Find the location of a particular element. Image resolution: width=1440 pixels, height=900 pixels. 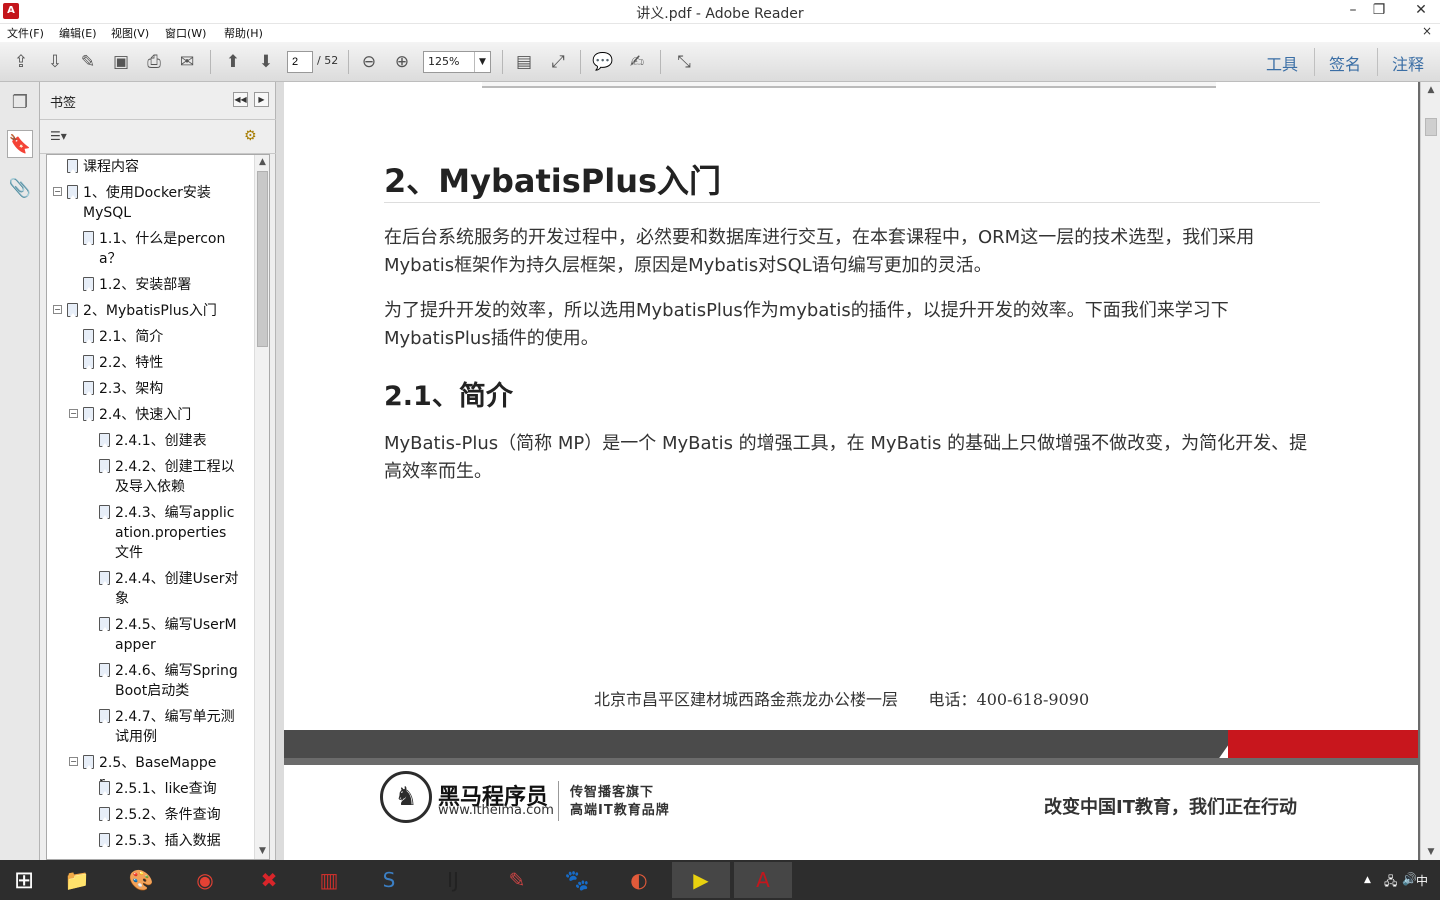

bookmark-item: − 2.4、快速入门 is located at coordinates (158, 415).